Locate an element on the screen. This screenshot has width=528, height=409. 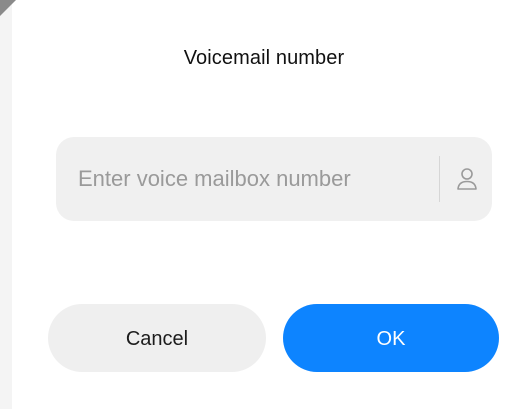
input-divider is located at coordinates (439, 179).